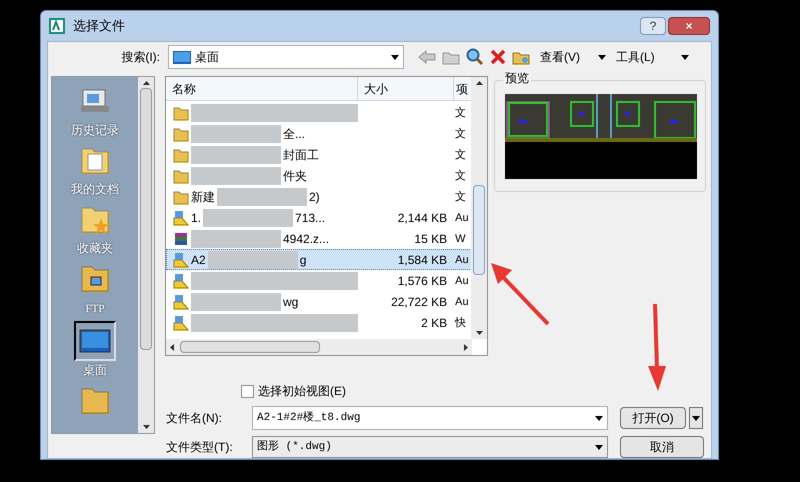 This screenshot has height=482, width=800. I want to click on place-label: FTP, so click(95, 309).